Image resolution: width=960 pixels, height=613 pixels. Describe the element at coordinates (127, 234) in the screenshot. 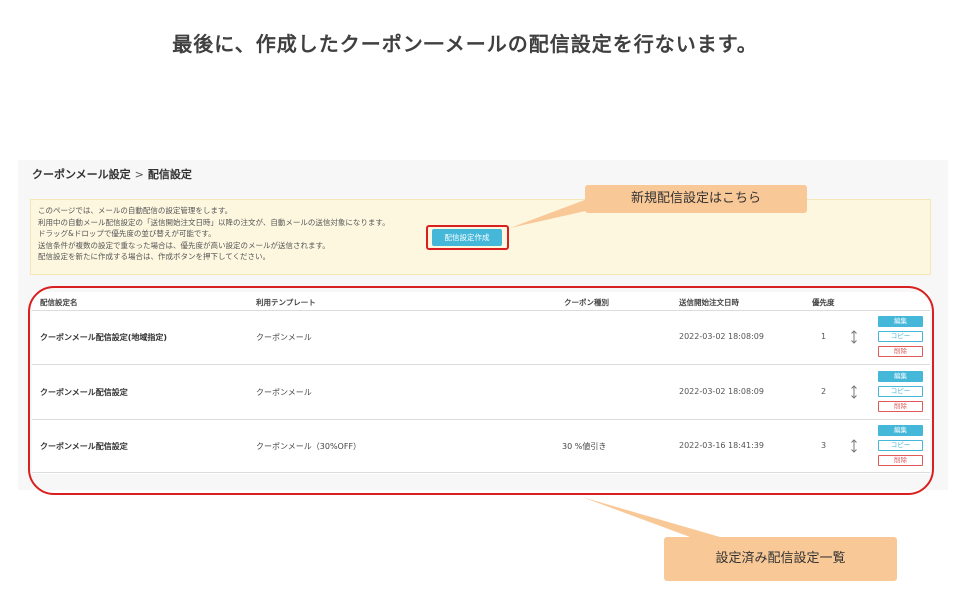

I see `info-line: ドラッグ&ドロップで優先度の並び替えが可能です。` at that location.